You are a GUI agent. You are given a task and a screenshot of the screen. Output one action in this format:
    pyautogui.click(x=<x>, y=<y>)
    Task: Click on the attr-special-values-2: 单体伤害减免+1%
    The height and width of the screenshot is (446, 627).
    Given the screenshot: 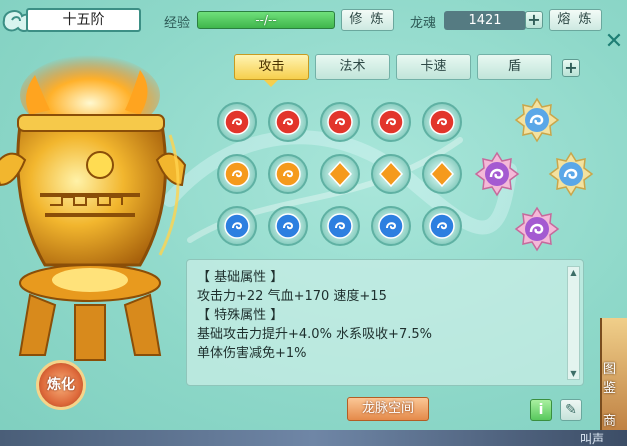 What is the action you would take?
    pyautogui.click(x=252, y=353)
    